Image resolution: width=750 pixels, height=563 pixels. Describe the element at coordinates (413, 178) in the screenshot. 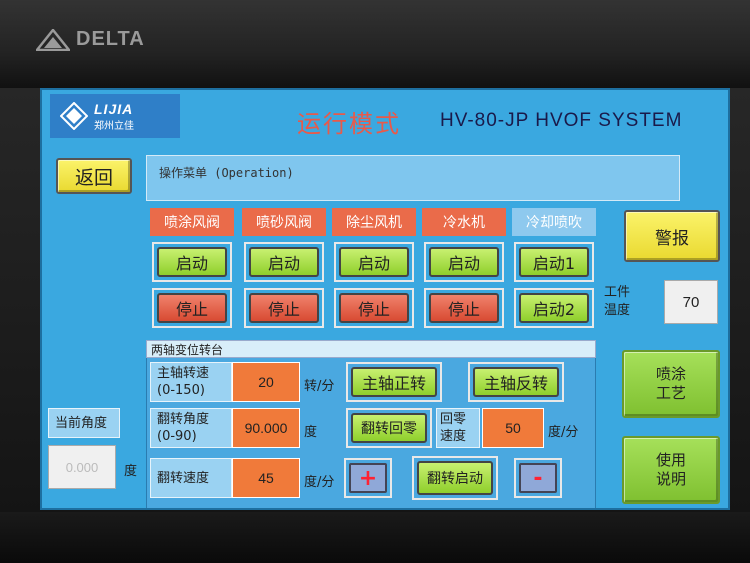

I see `operation-menu: 操作菜单 (Operation)` at that location.